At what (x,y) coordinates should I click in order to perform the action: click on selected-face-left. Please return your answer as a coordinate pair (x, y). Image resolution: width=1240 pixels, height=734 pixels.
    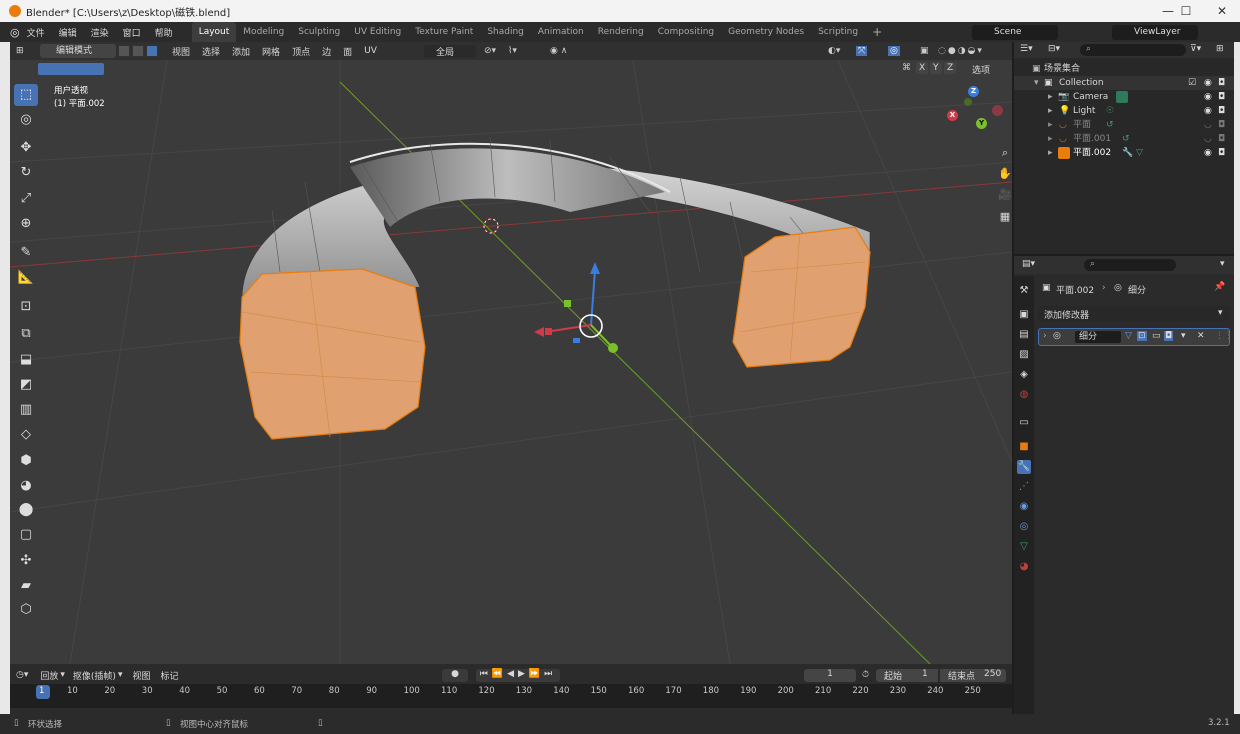
    Looking at the image, I should click on (332, 354).